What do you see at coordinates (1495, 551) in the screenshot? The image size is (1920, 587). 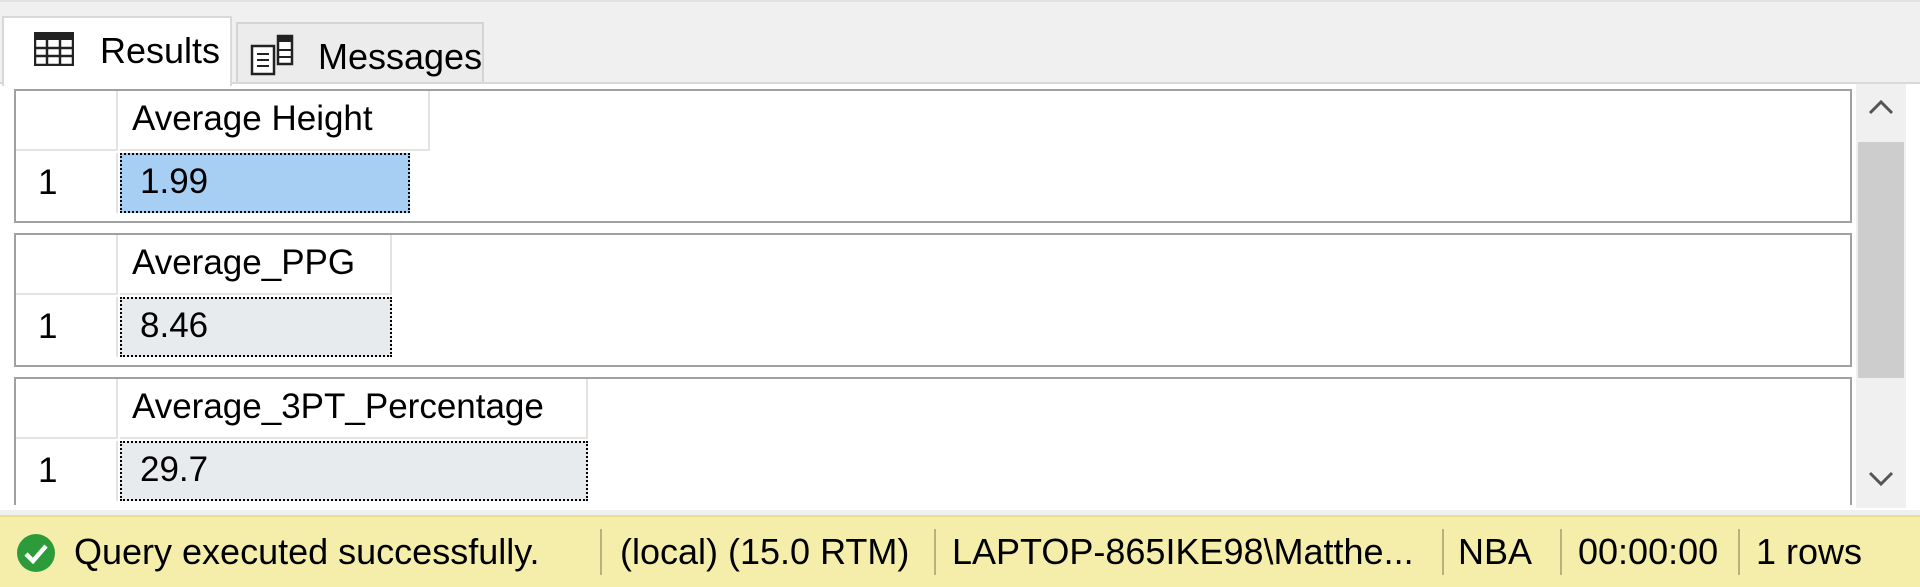 I see `status-database: NBA` at bounding box center [1495, 551].